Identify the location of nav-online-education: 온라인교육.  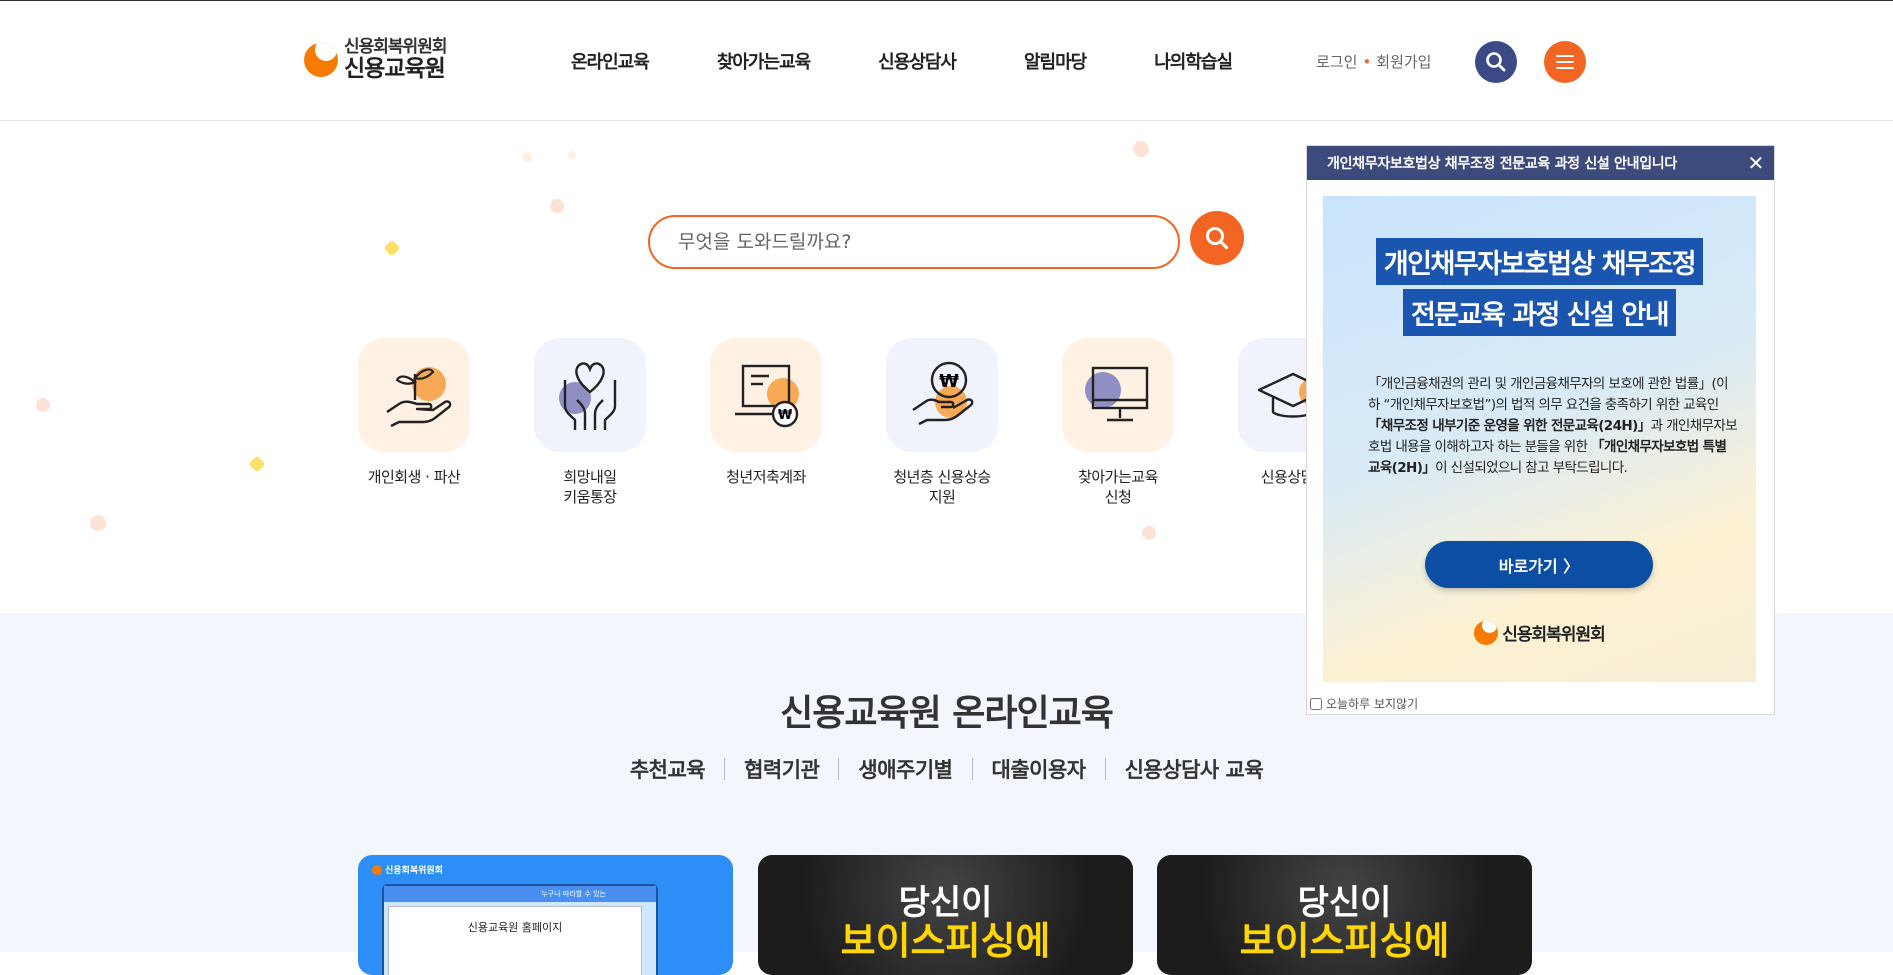
(610, 61).